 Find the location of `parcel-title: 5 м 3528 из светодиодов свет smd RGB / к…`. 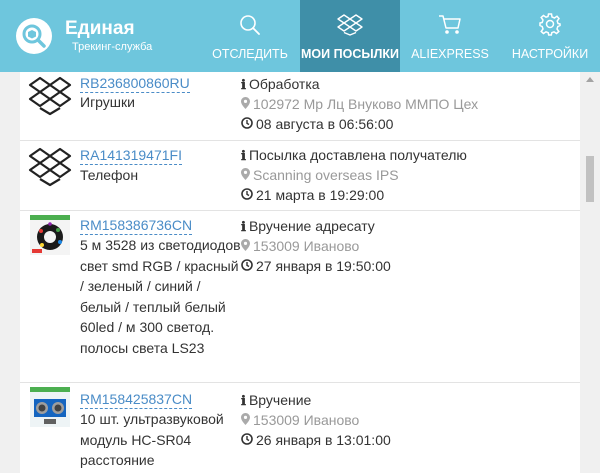

parcel-title: 5 м 3528 из светодиодов свет smd RGB / к… is located at coordinates (160, 296).